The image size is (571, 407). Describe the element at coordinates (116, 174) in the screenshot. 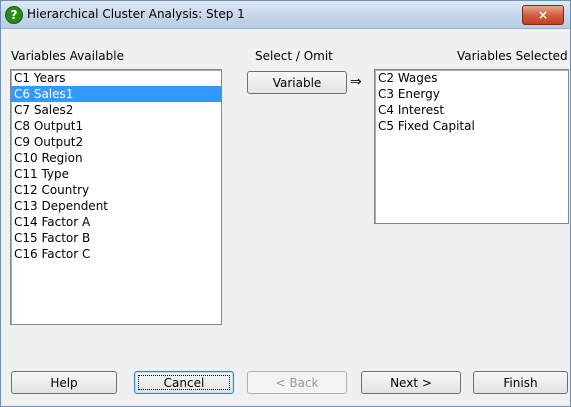

I see `available-variable-item: C11 Type` at that location.